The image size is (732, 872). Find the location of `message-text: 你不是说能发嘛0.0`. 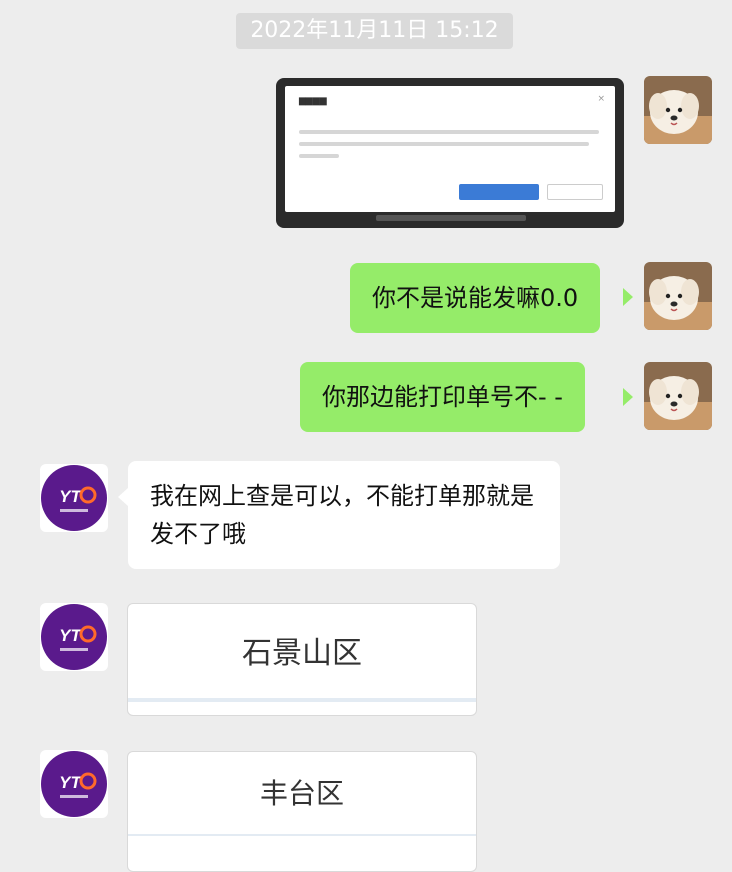

message-text: 你不是说能发嘛0.0 is located at coordinates (475, 298).